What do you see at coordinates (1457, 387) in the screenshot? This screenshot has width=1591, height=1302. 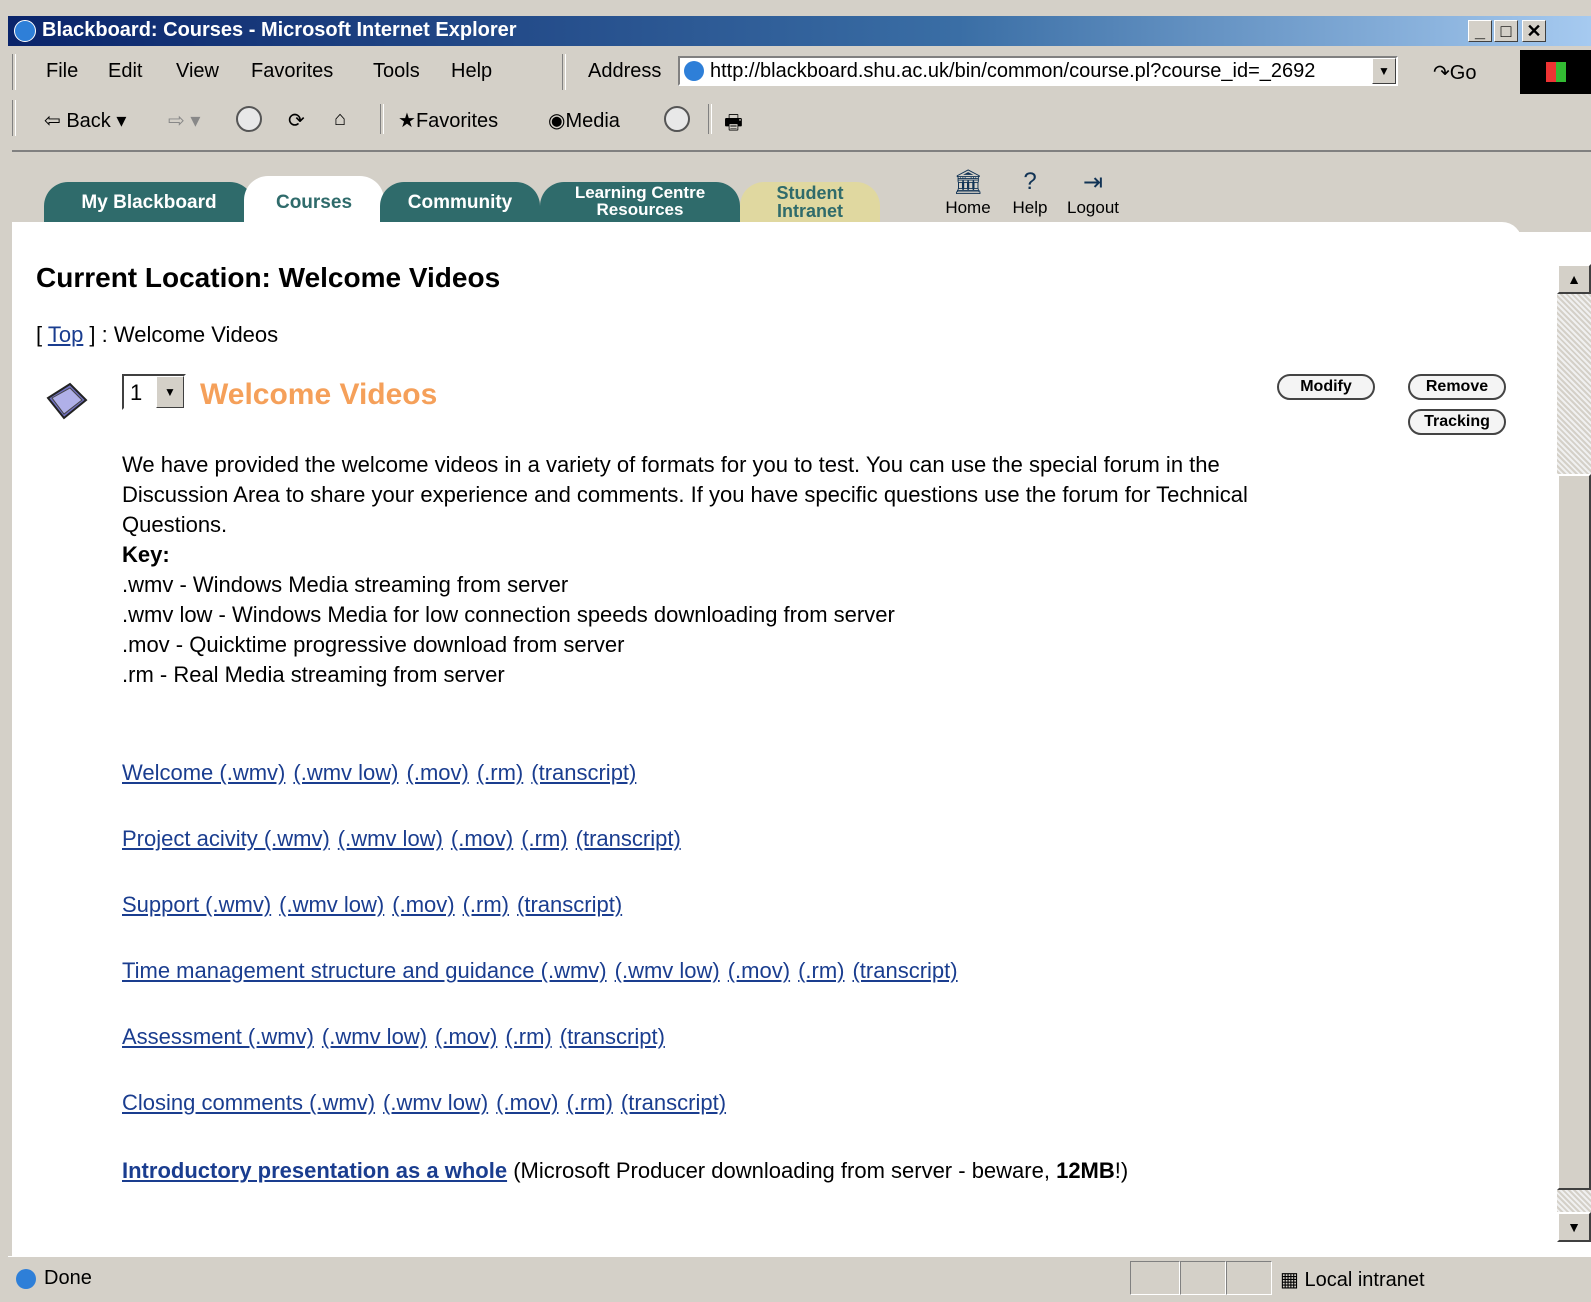 I see `remove-button: Remove` at bounding box center [1457, 387].